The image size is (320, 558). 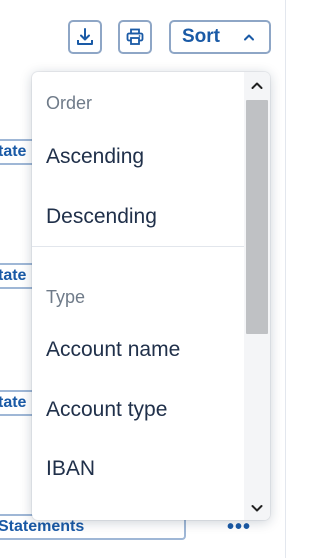 What do you see at coordinates (113, 350) in the screenshot?
I see `option-account-name: Account name` at bounding box center [113, 350].